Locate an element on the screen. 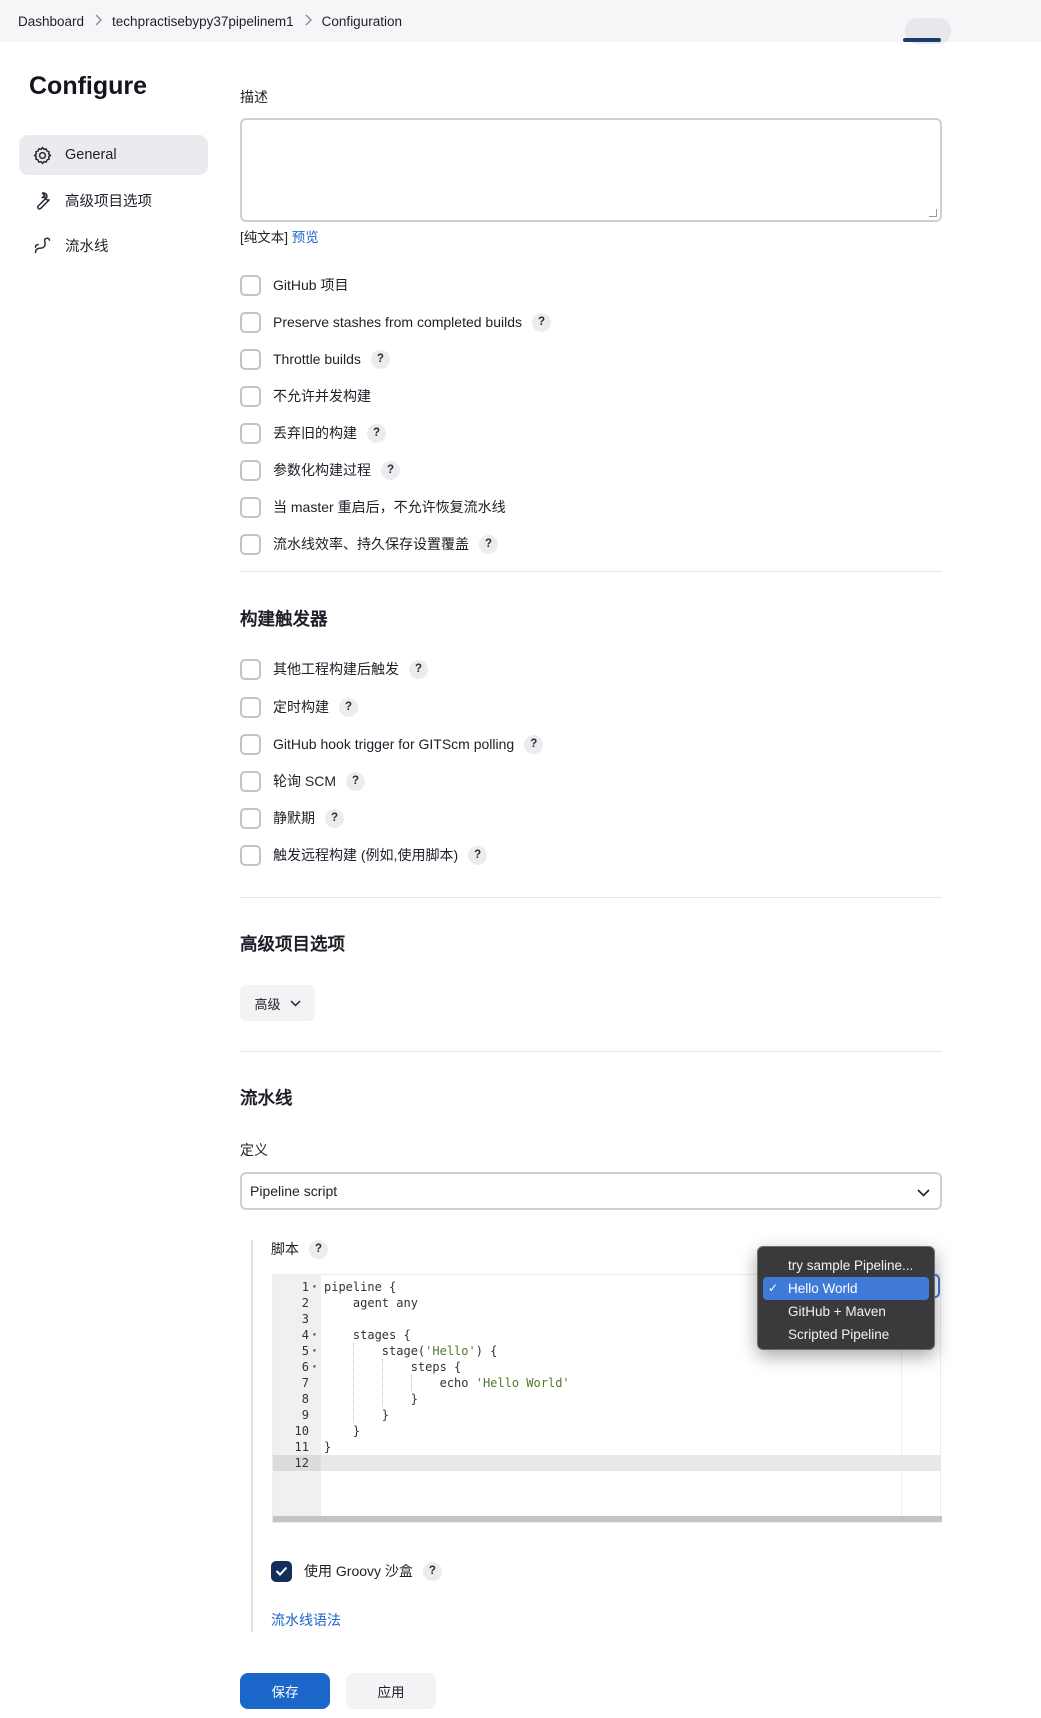 The width and height of the screenshot is (1041, 1718). trigger-scheduled: 定时构建 ? is located at coordinates (299, 707).